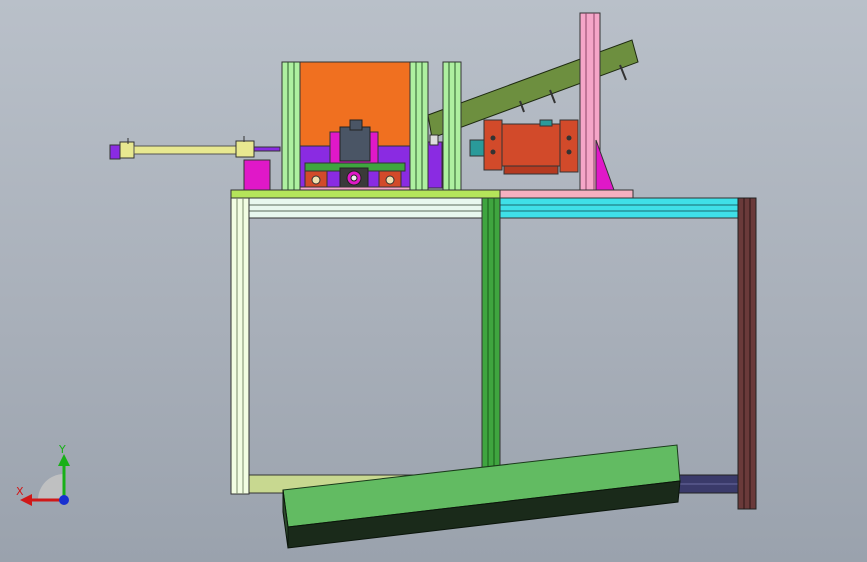 This screenshot has height=562, width=867. I want to click on x-axis-label: X, so click(20, 491).